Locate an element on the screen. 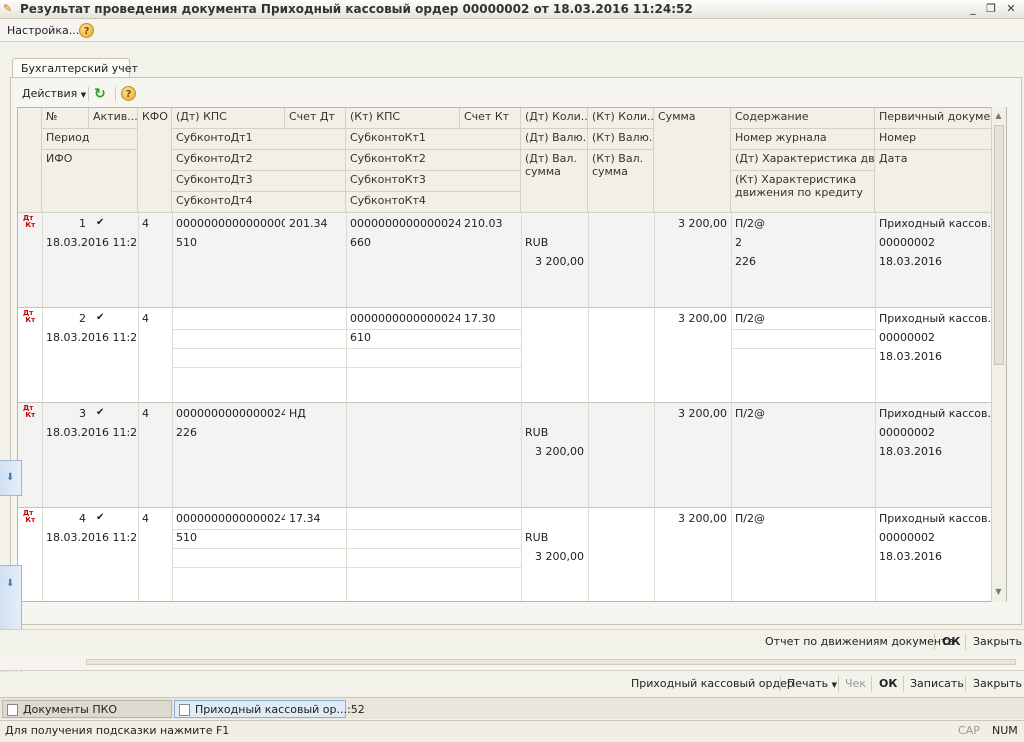  actions-menu-button: Действия ▼ is located at coordinates (54, 94).